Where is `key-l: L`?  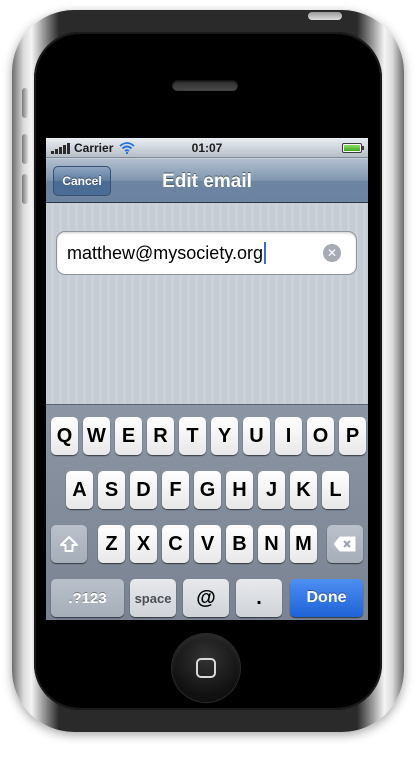 key-l: L is located at coordinates (335, 490).